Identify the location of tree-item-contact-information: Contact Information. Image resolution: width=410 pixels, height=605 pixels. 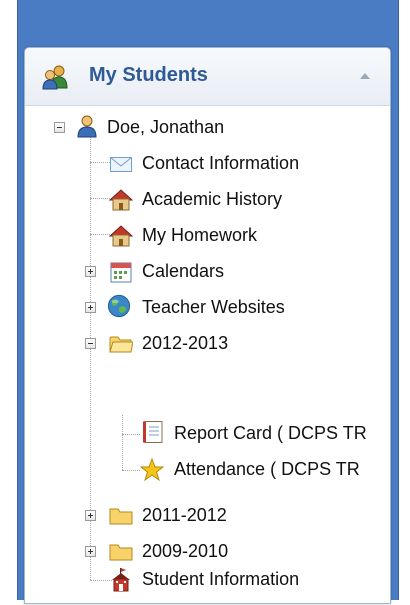
(220, 163).